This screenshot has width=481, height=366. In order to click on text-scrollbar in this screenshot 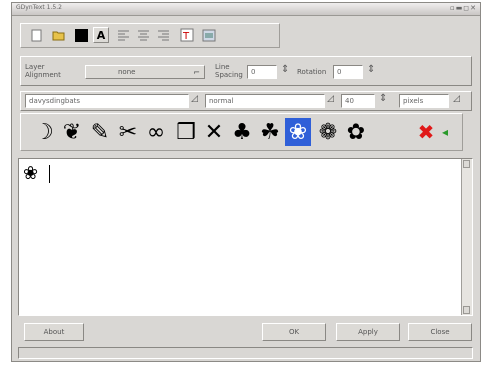, I will do `click(466, 237)`.